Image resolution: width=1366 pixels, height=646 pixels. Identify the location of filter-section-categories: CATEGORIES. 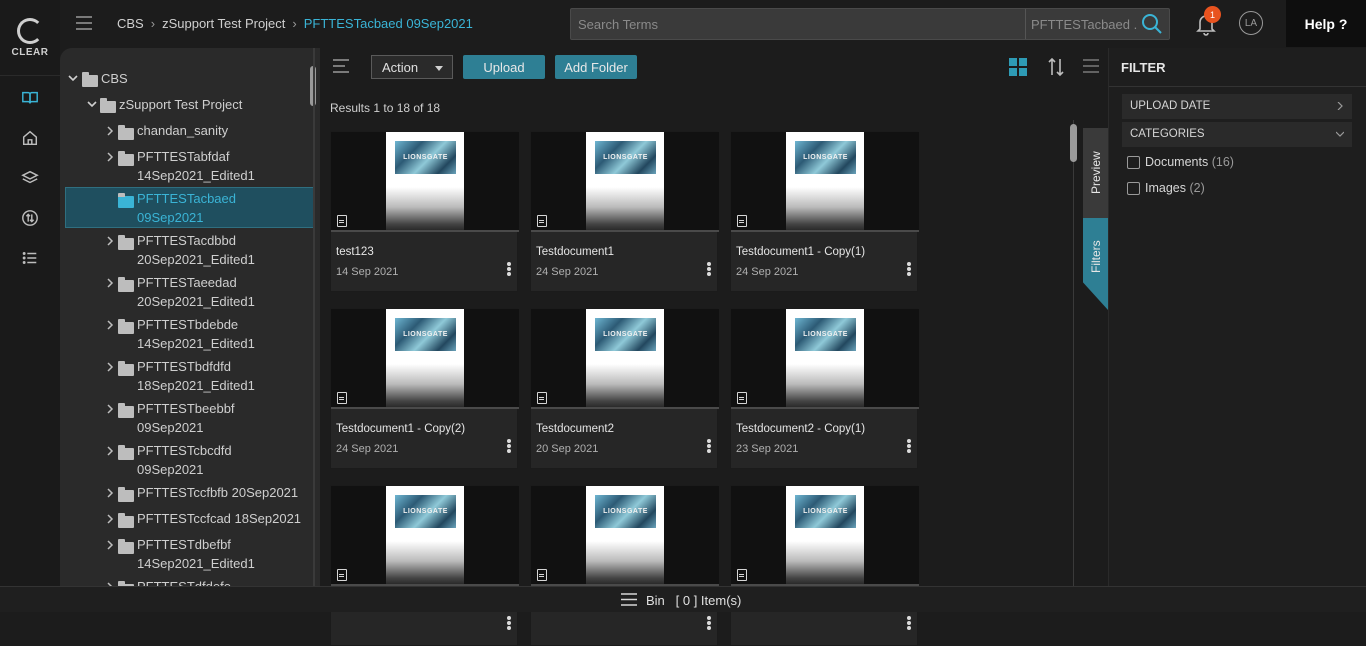
(1237, 134).